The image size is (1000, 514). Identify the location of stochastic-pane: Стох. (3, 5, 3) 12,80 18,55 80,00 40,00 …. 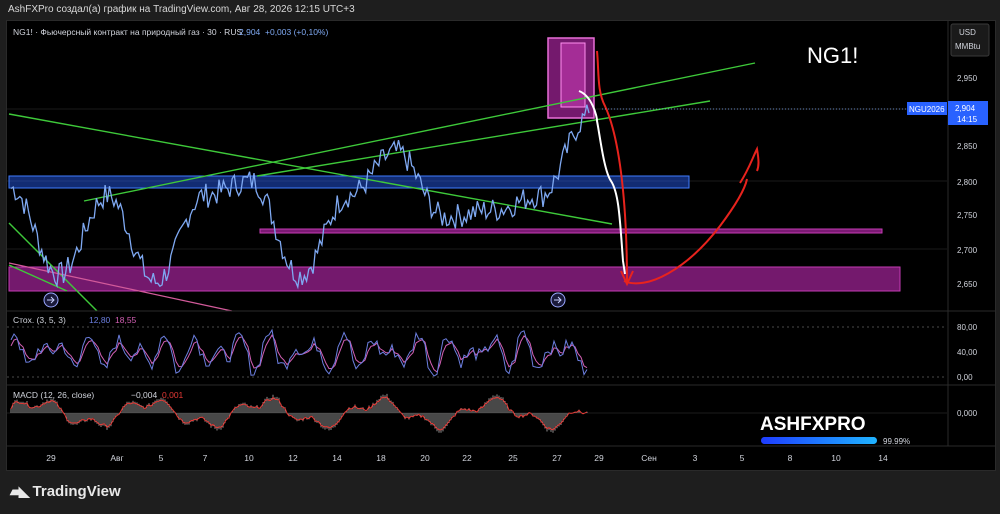
(492, 348).